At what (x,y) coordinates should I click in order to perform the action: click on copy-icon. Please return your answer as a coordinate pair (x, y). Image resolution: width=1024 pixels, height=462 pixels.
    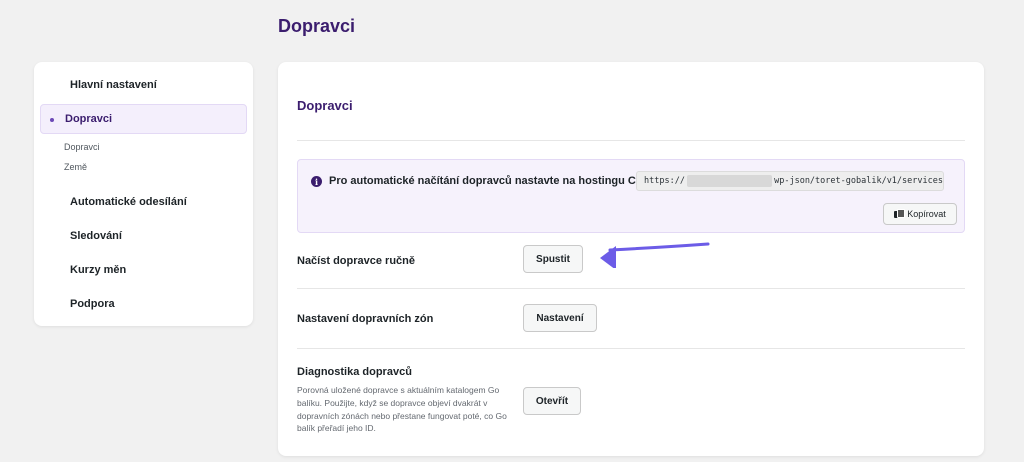
    Looking at the image, I should click on (900, 214).